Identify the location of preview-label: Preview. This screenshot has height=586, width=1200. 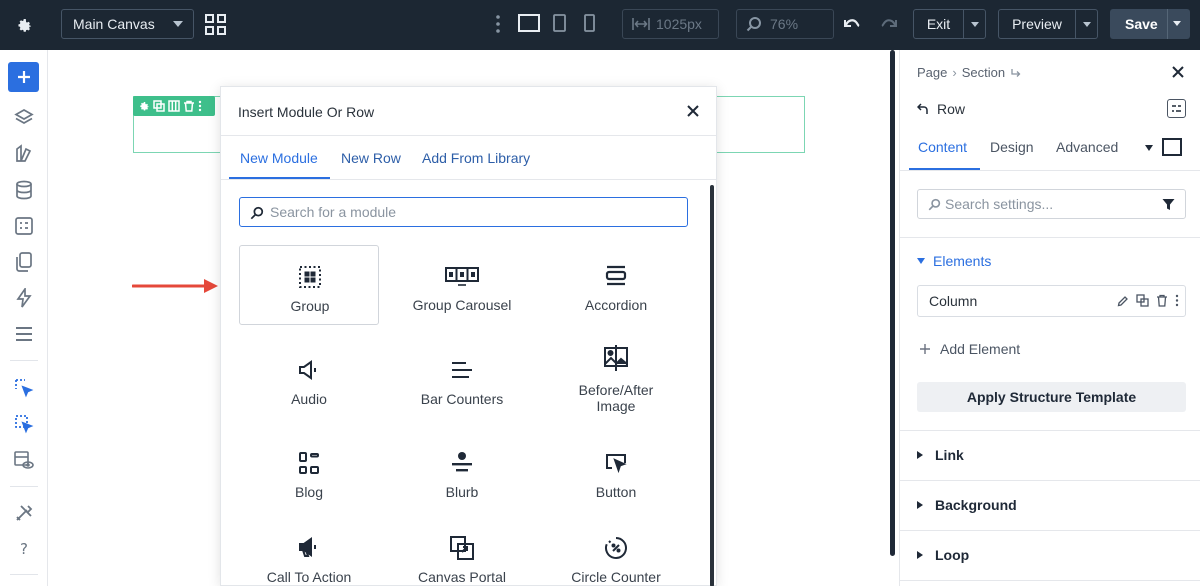
(1037, 24).